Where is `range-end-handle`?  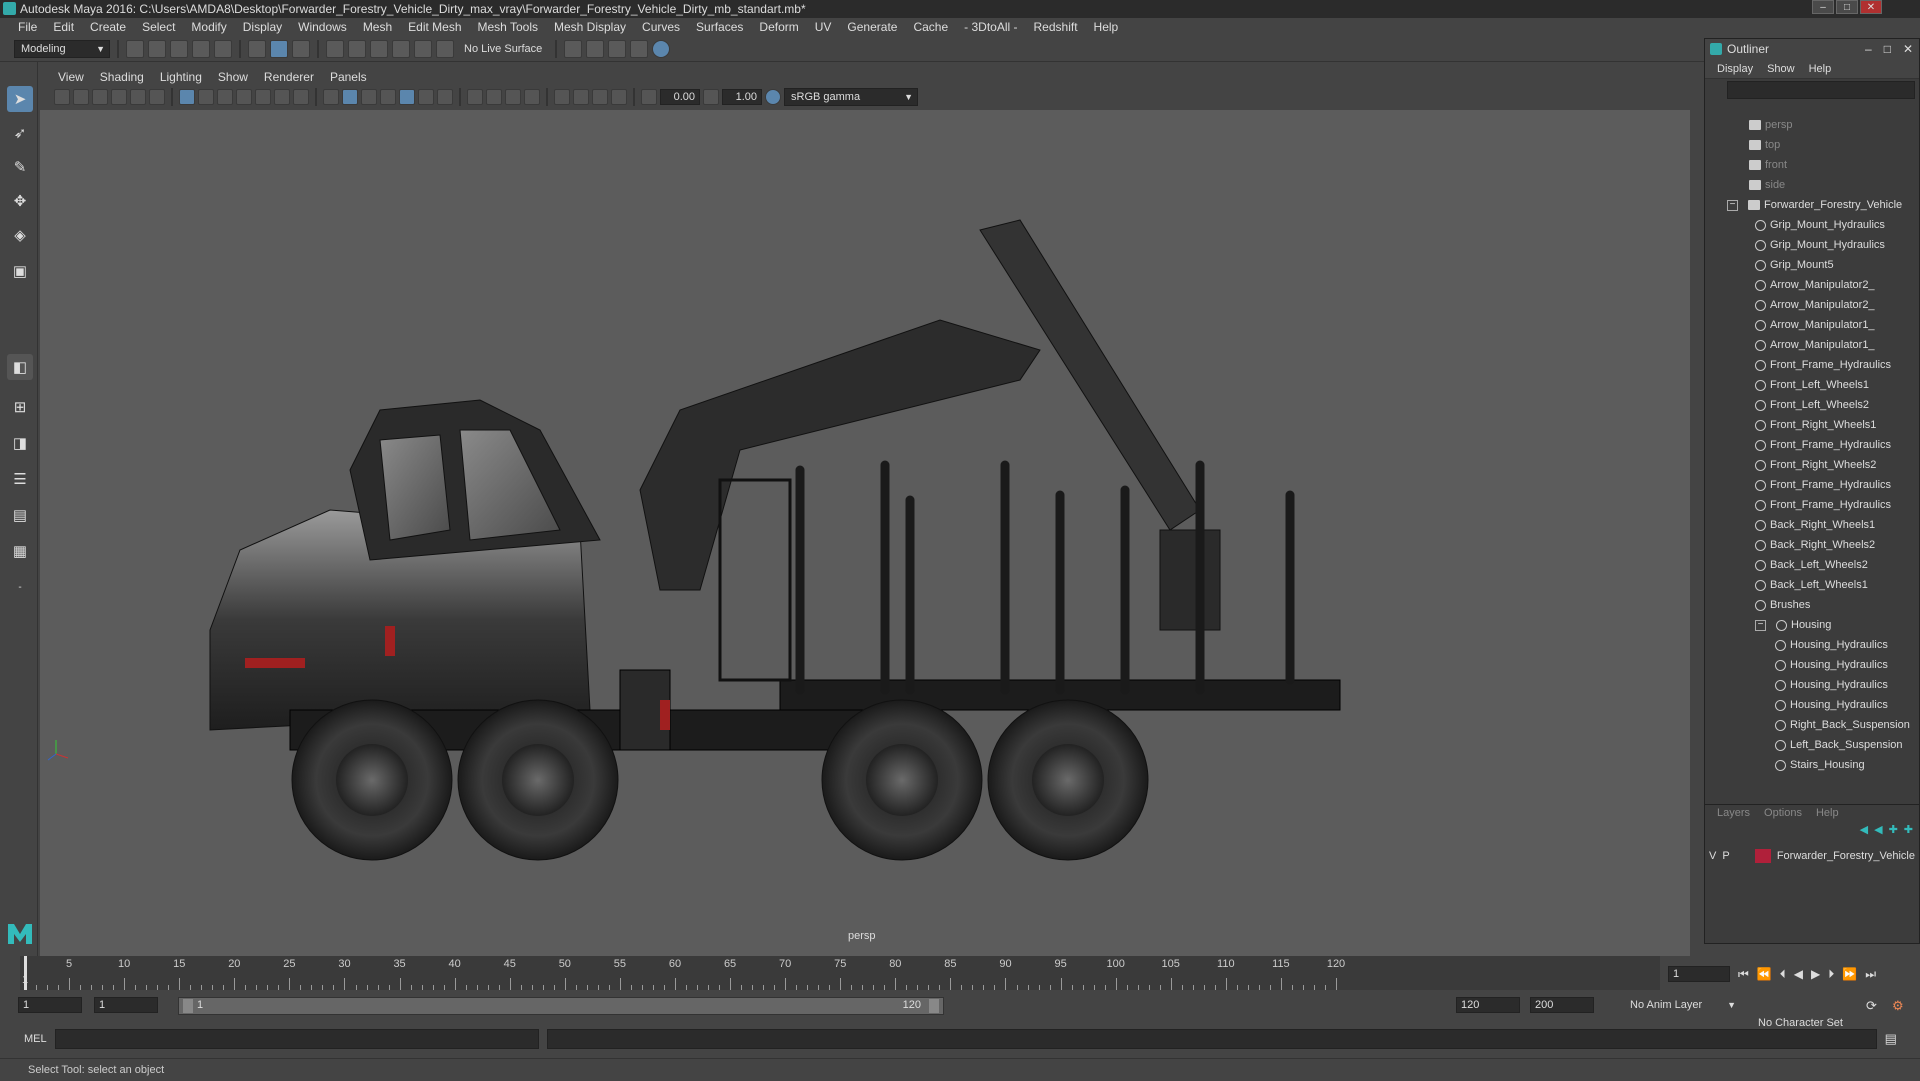 range-end-handle is located at coordinates (934, 1006).